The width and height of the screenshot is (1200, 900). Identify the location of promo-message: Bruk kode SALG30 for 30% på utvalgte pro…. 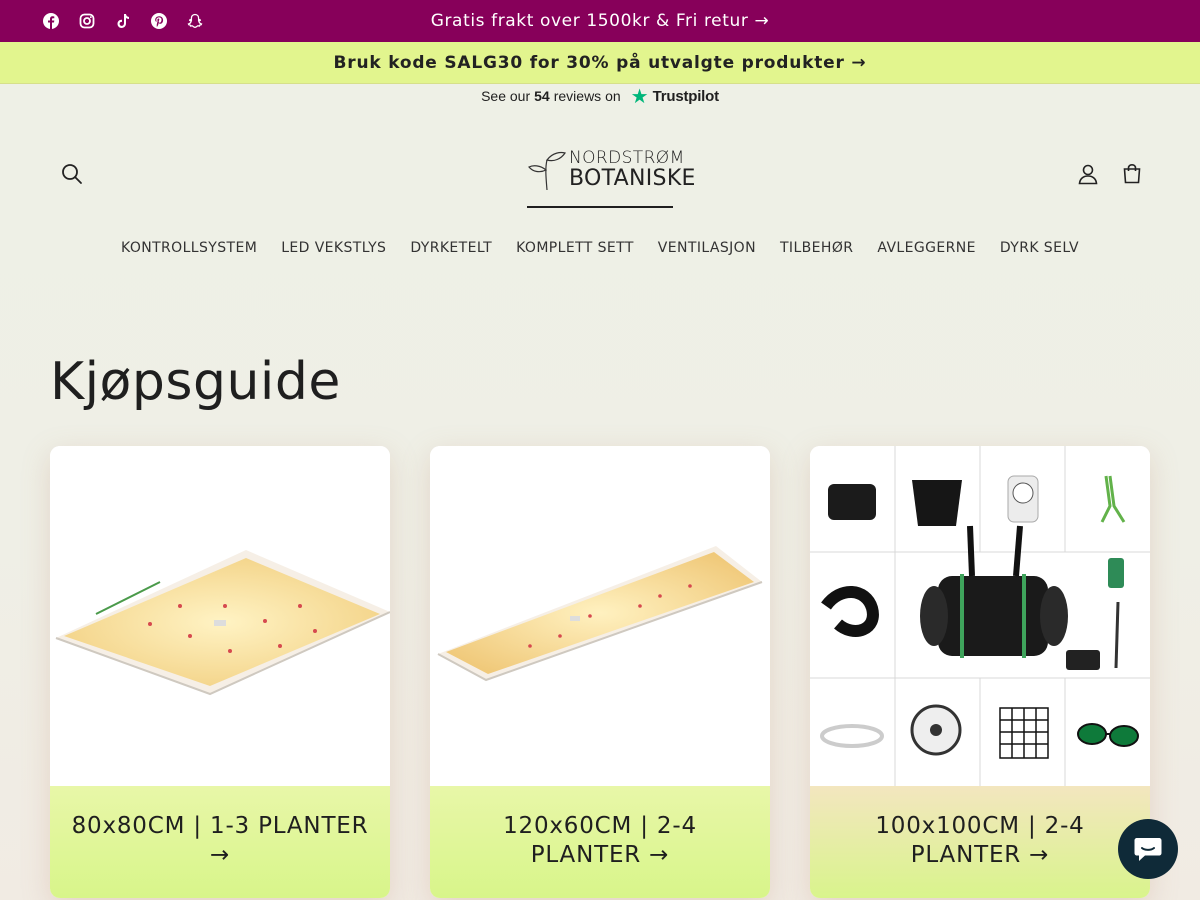
(600, 63).